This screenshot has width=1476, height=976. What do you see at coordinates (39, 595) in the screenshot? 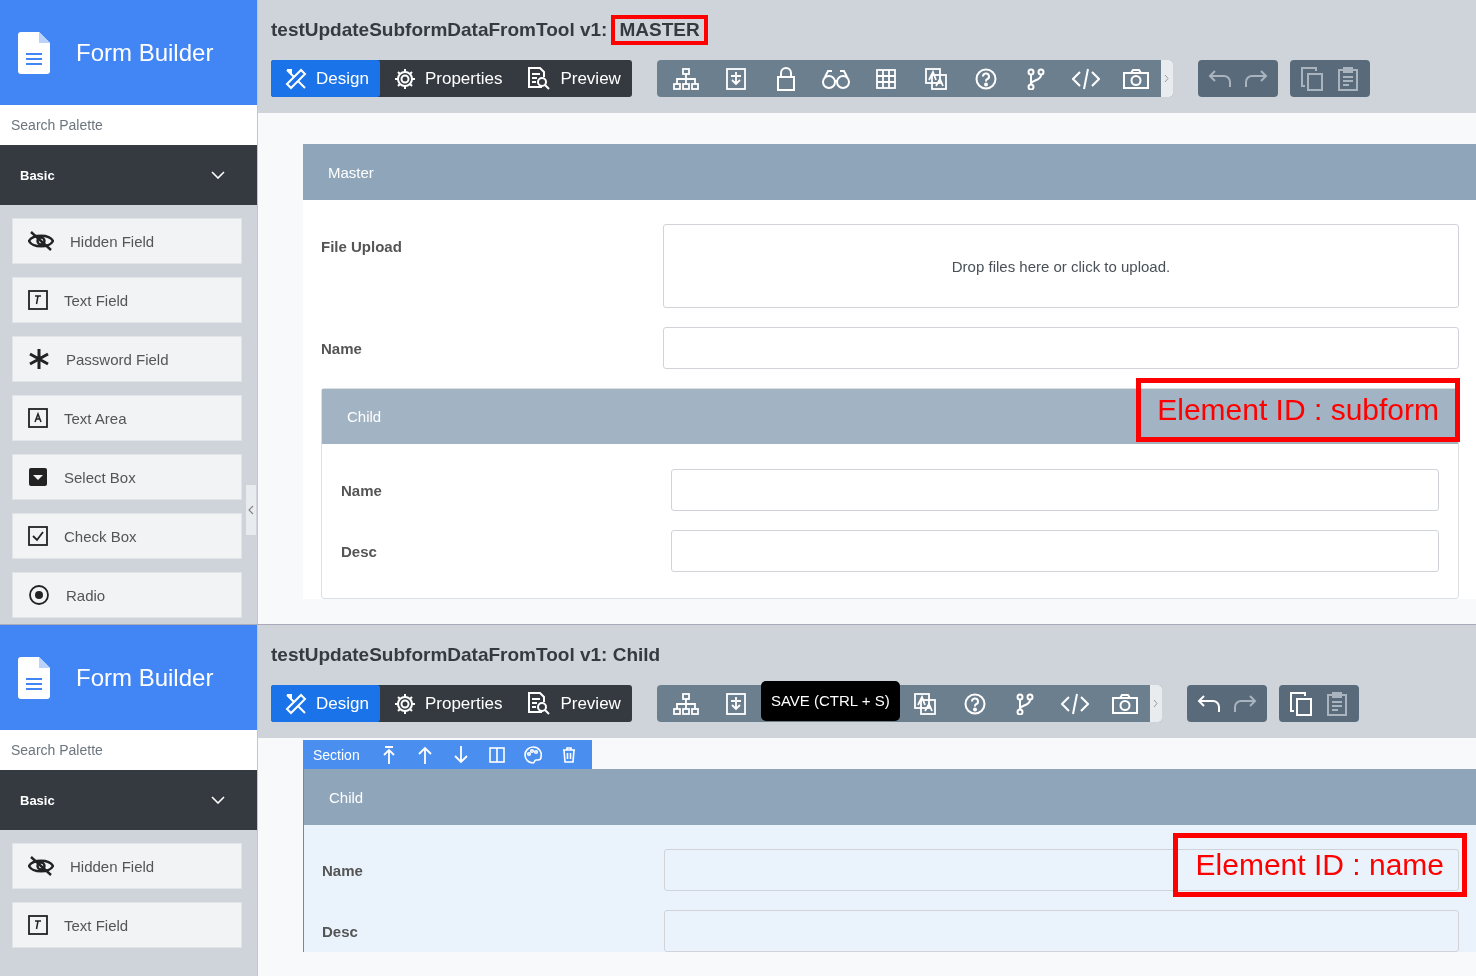
I see `radio-icon` at bounding box center [39, 595].